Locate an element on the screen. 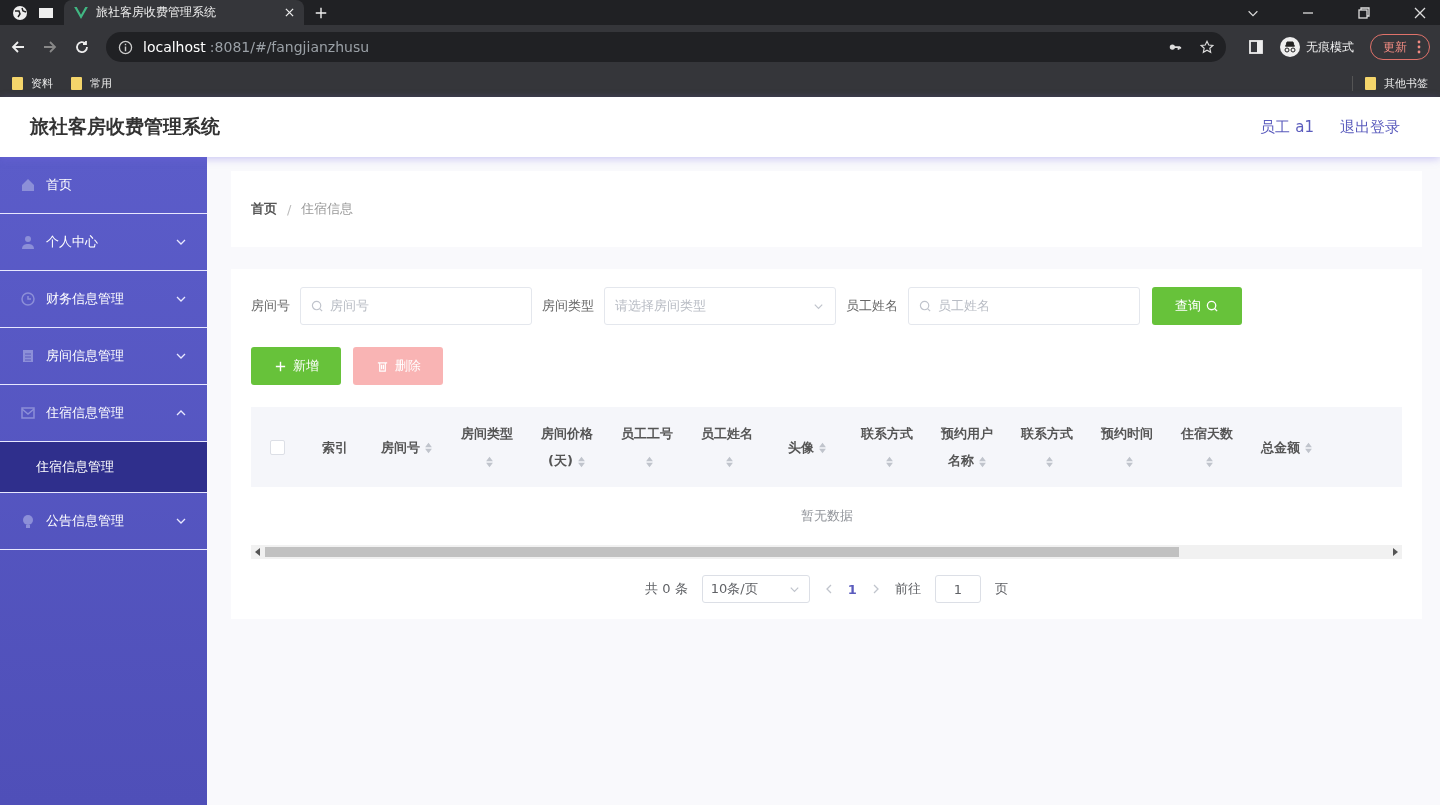 Image resolution: width=1440 pixels, height=805 pixels. incognito-badge: 无痕模式 is located at coordinates (1317, 47).